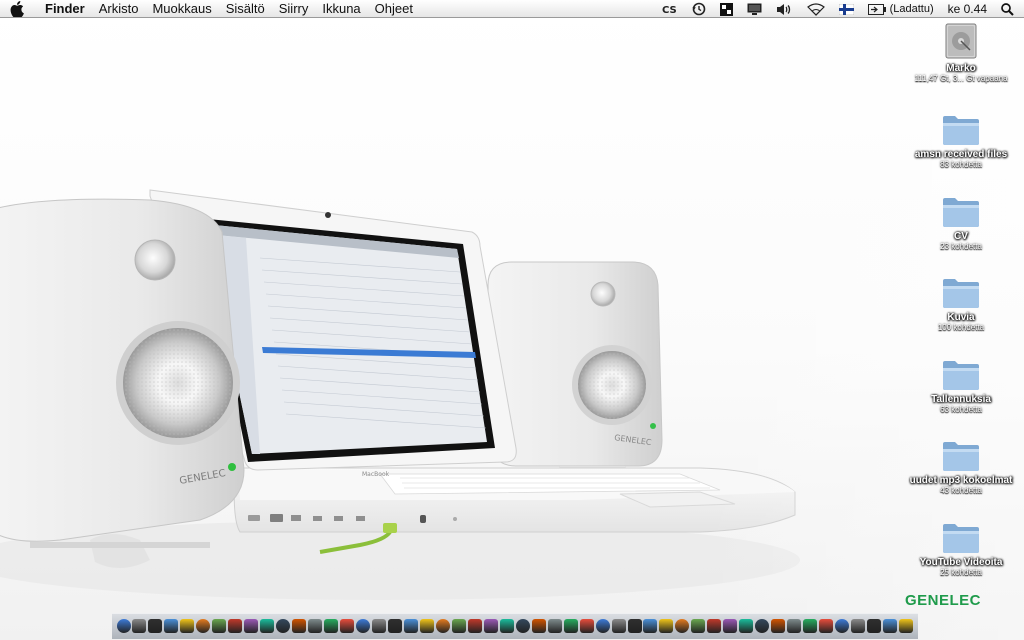 This screenshot has width=1024, height=640. What do you see at coordinates (961, 562) in the screenshot?
I see `desktop-icon-label: YouTube Videoita` at bounding box center [961, 562].